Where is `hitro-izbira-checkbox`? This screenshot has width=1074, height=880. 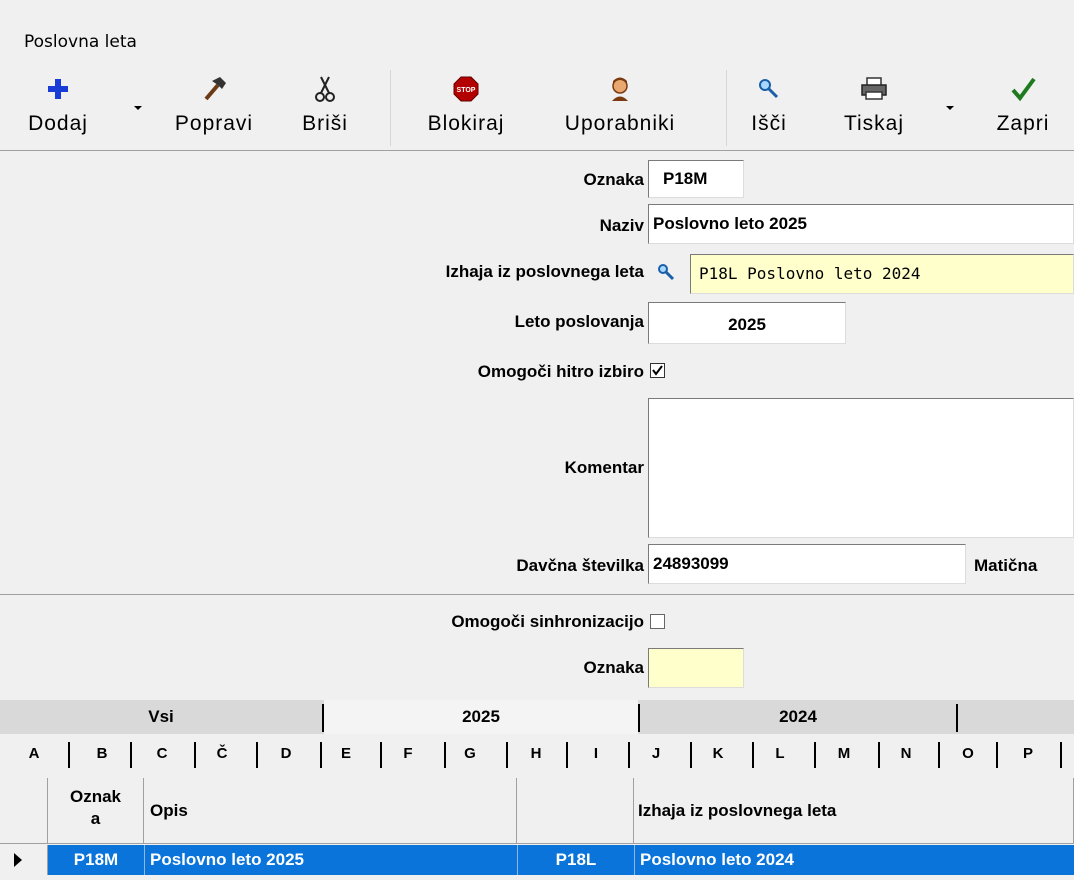
hitro-izbira-checkbox is located at coordinates (657, 370).